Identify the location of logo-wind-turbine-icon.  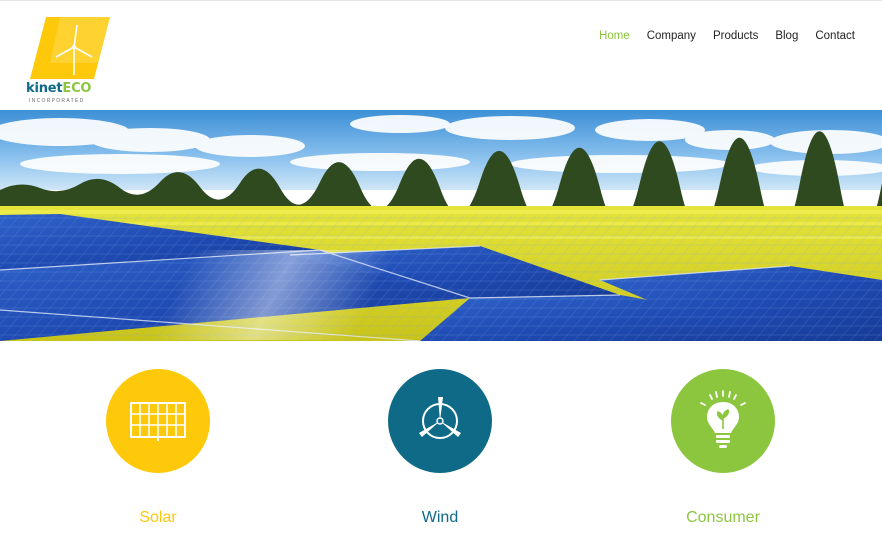
(70, 48).